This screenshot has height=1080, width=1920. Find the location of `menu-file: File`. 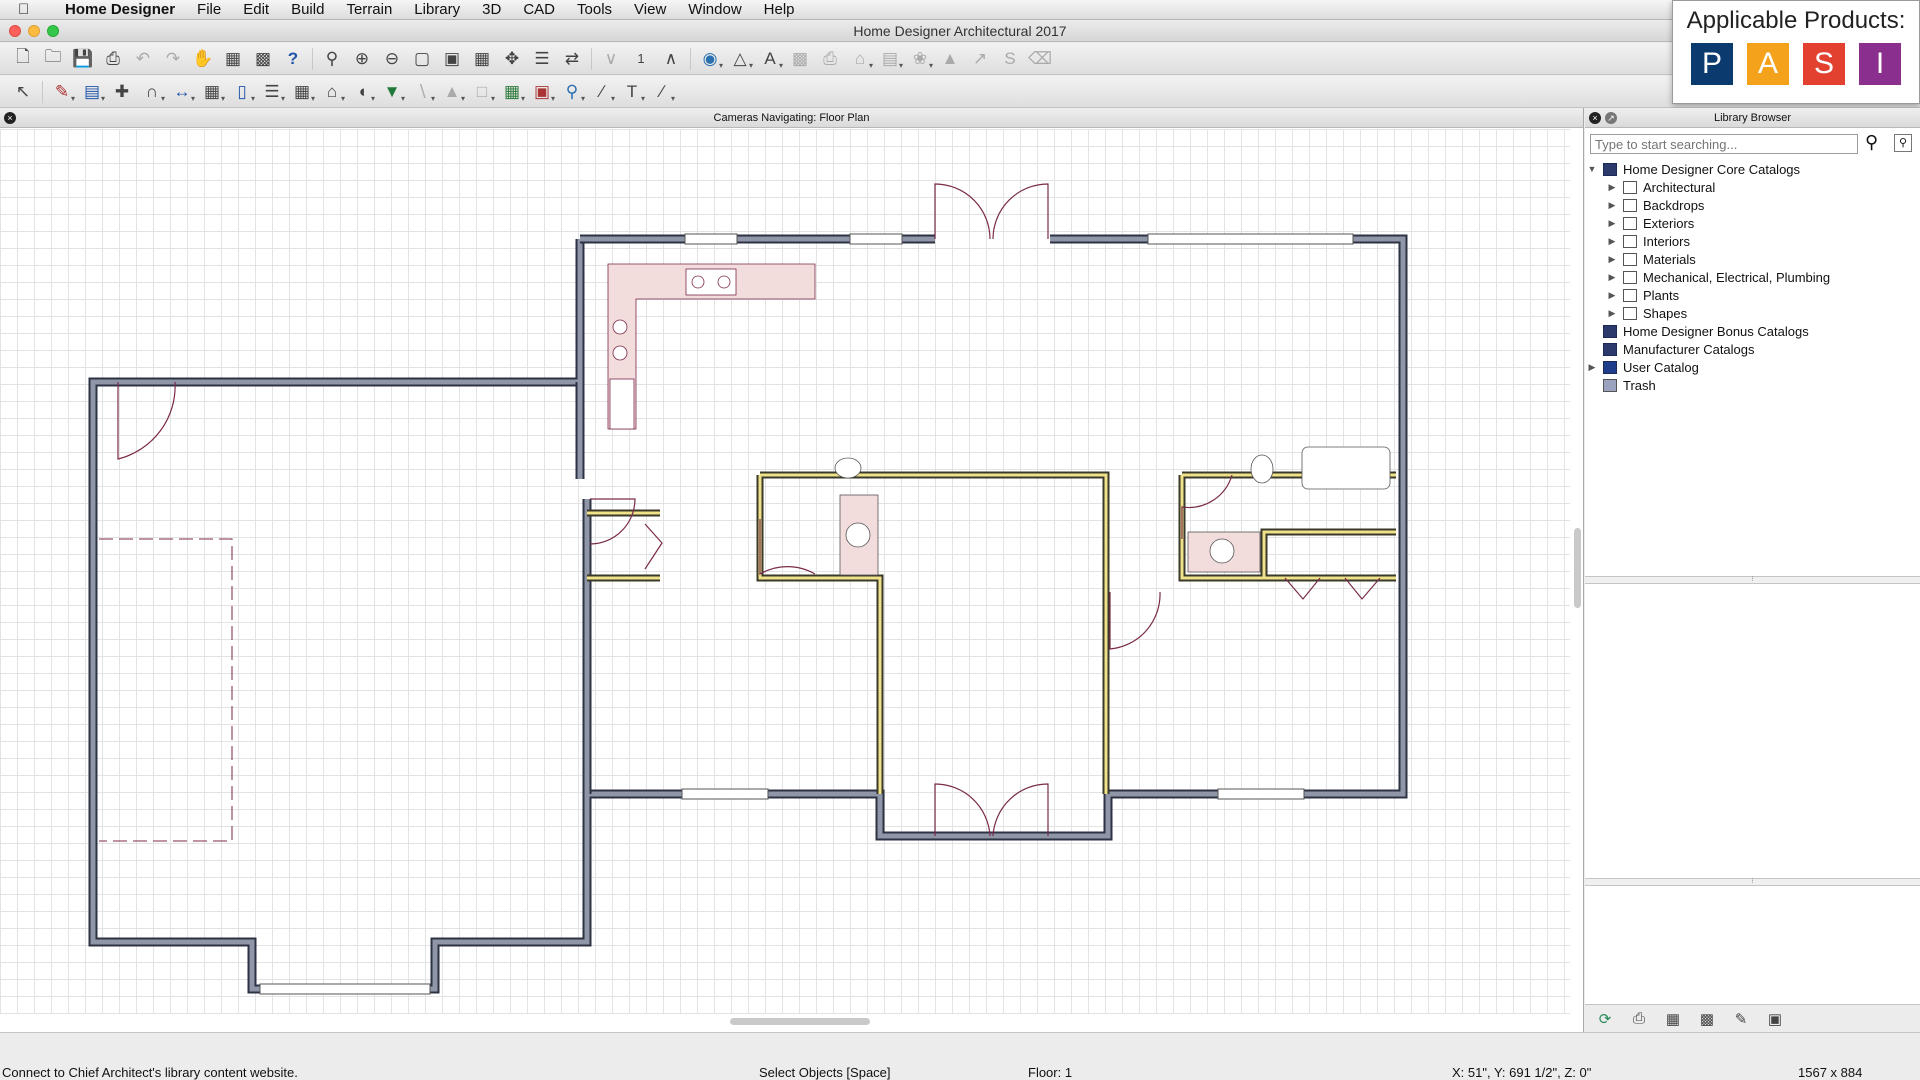

menu-file: File is located at coordinates (209, 9).